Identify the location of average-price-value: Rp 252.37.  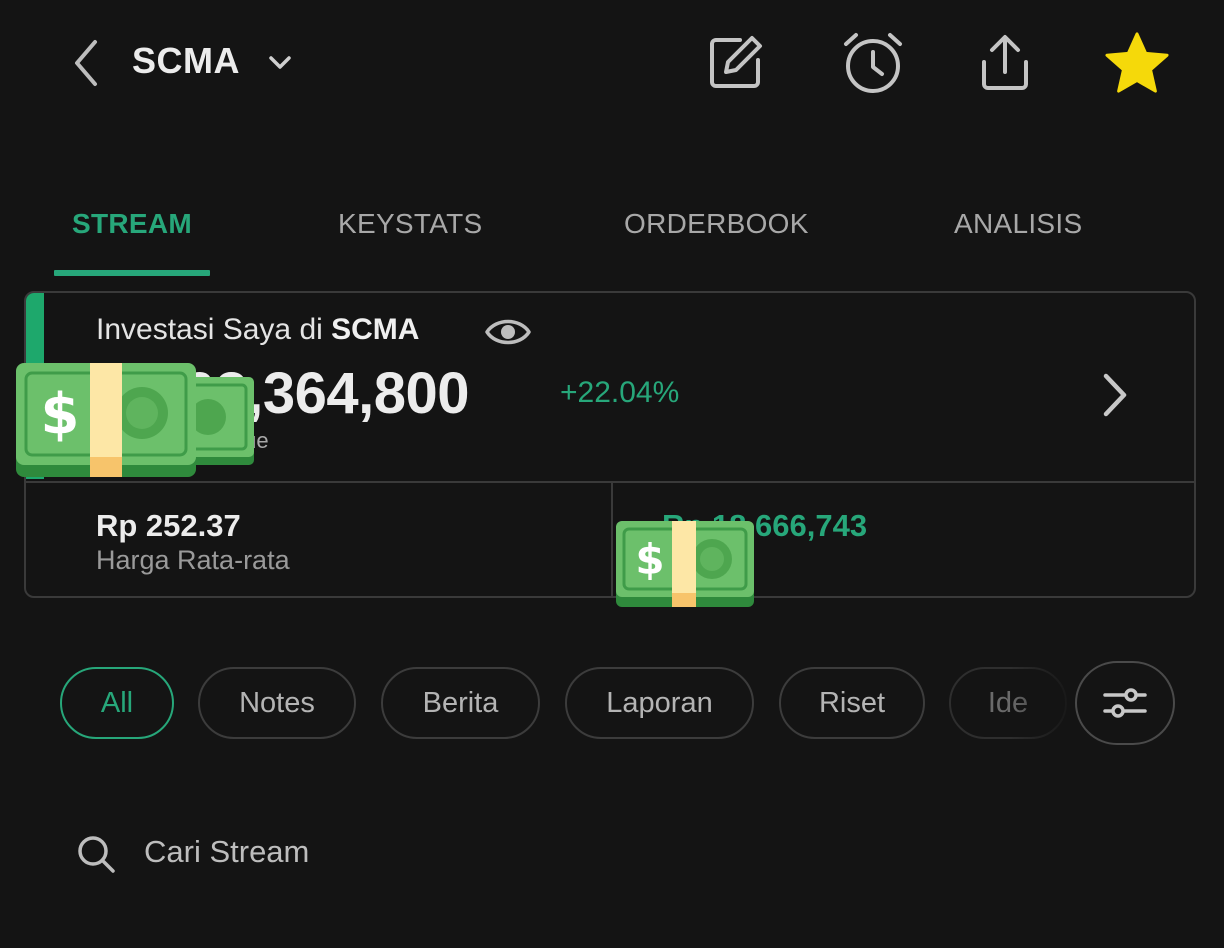
(168, 525).